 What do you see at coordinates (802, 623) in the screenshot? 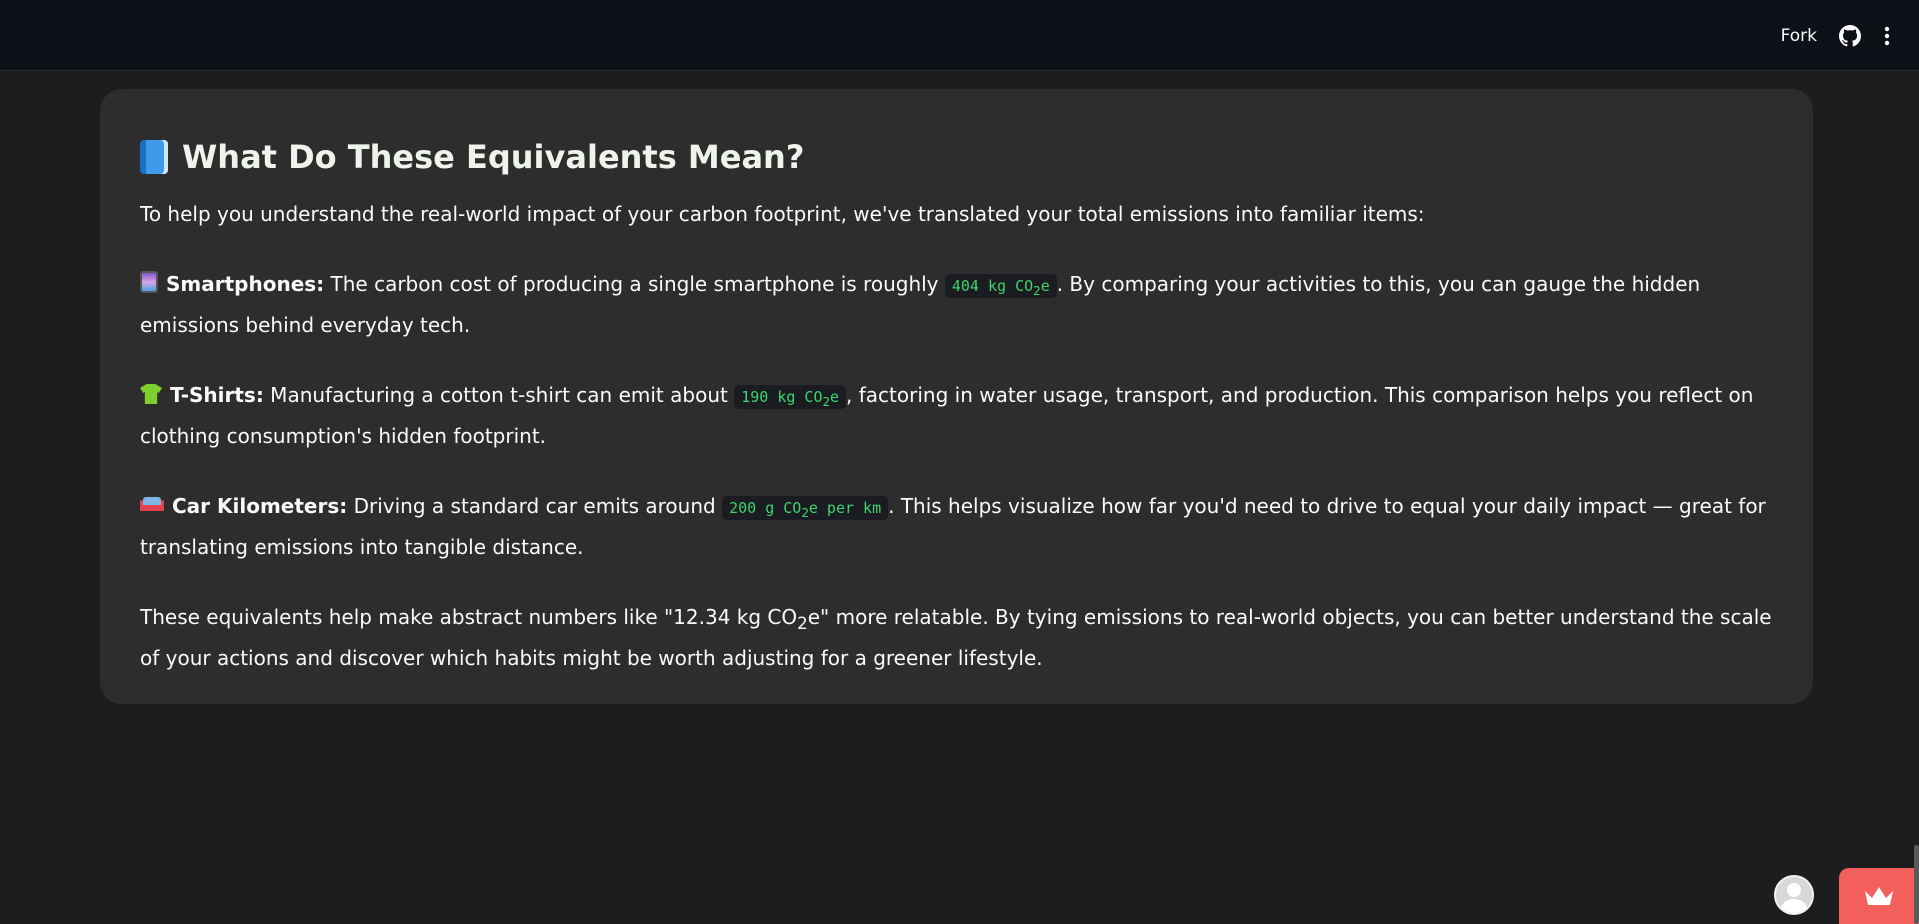
I see `closing-subscript: 2` at bounding box center [802, 623].